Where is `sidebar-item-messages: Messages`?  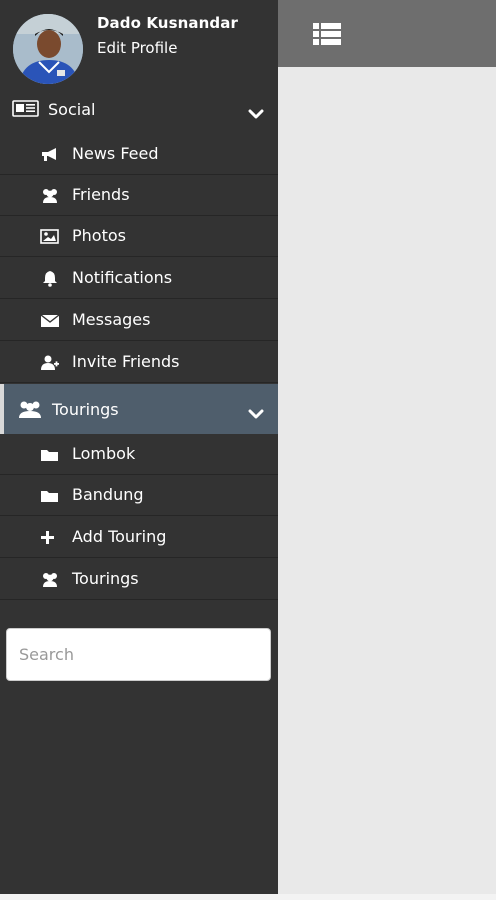
sidebar-item-messages: Messages is located at coordinates (139, 320).